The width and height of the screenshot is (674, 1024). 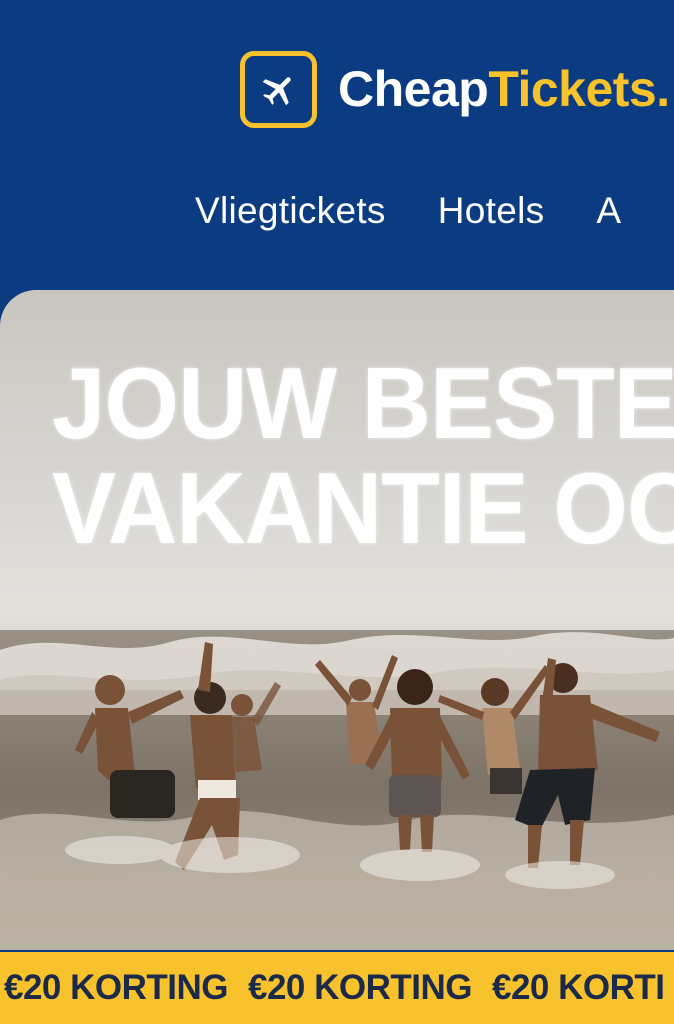 What do you see at coordinates (413, 89) in the screenshot?
I see `brand-name-cheap: Cheap` at bounding box center [413, 89].